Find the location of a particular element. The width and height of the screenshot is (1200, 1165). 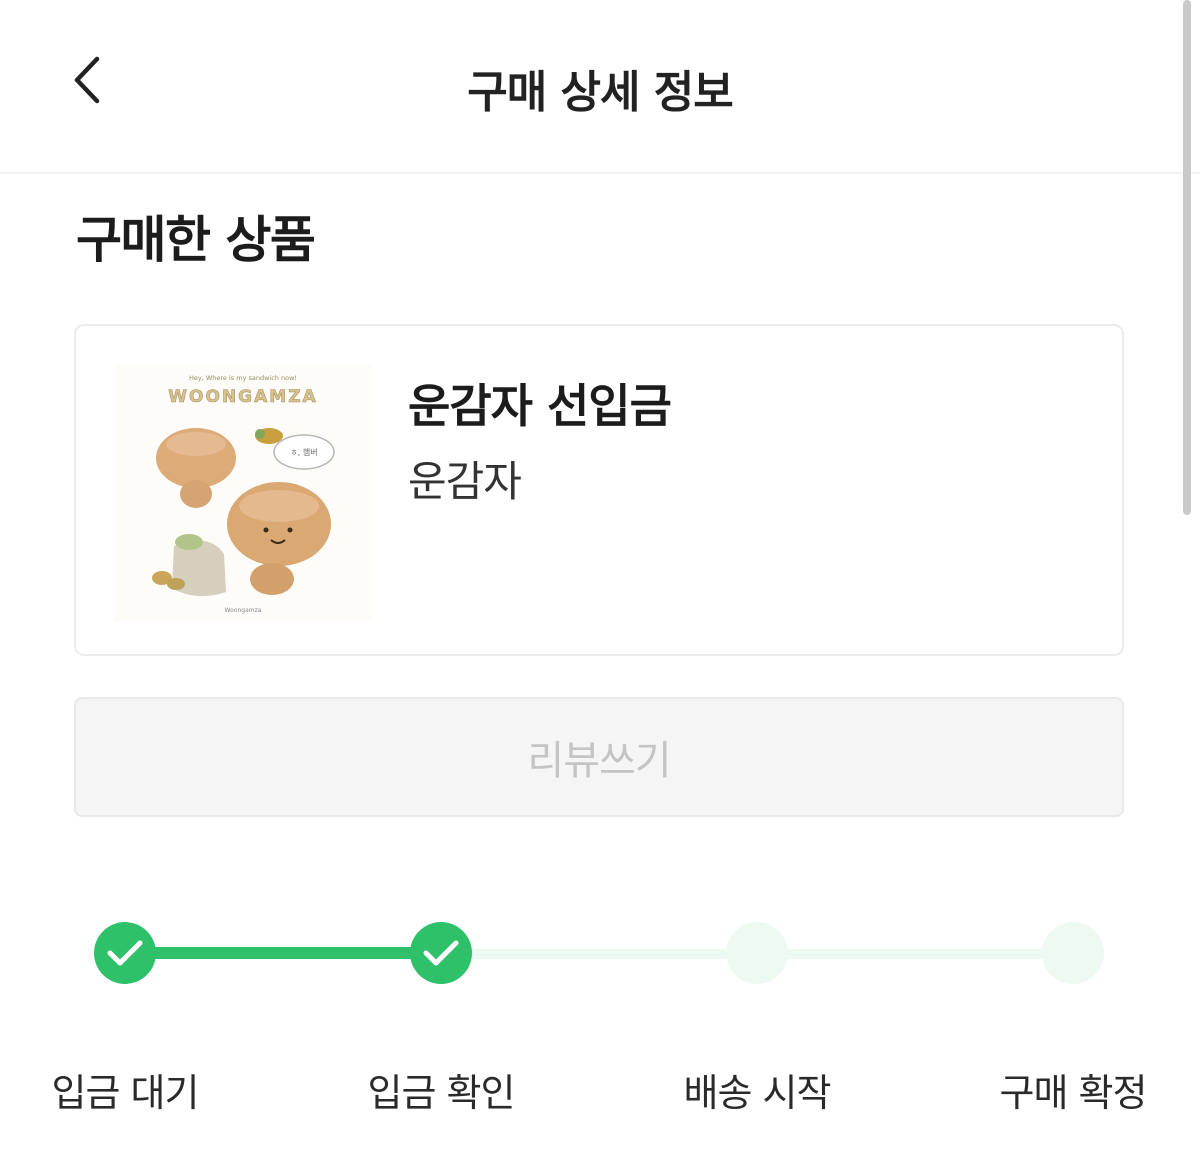

svg-text: WOONGAMZA is located at coordinates (242, 397).